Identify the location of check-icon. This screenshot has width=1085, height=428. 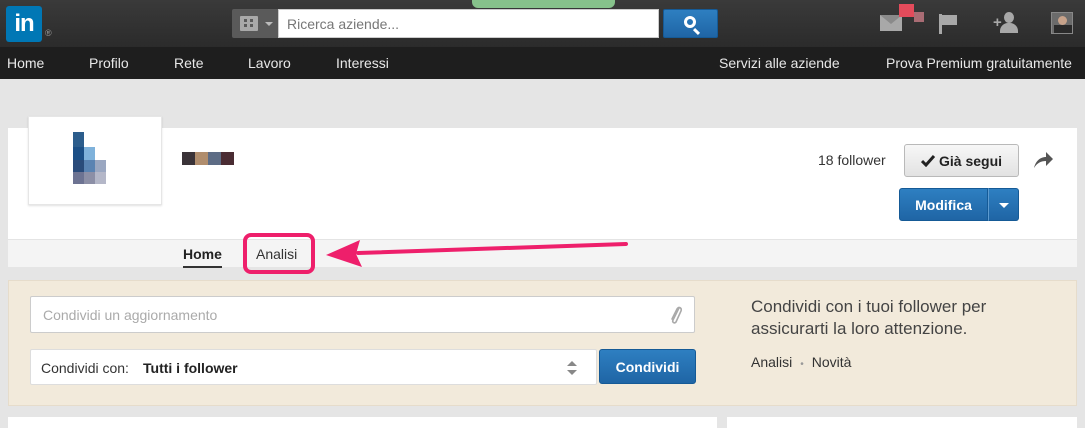
(928, 161).